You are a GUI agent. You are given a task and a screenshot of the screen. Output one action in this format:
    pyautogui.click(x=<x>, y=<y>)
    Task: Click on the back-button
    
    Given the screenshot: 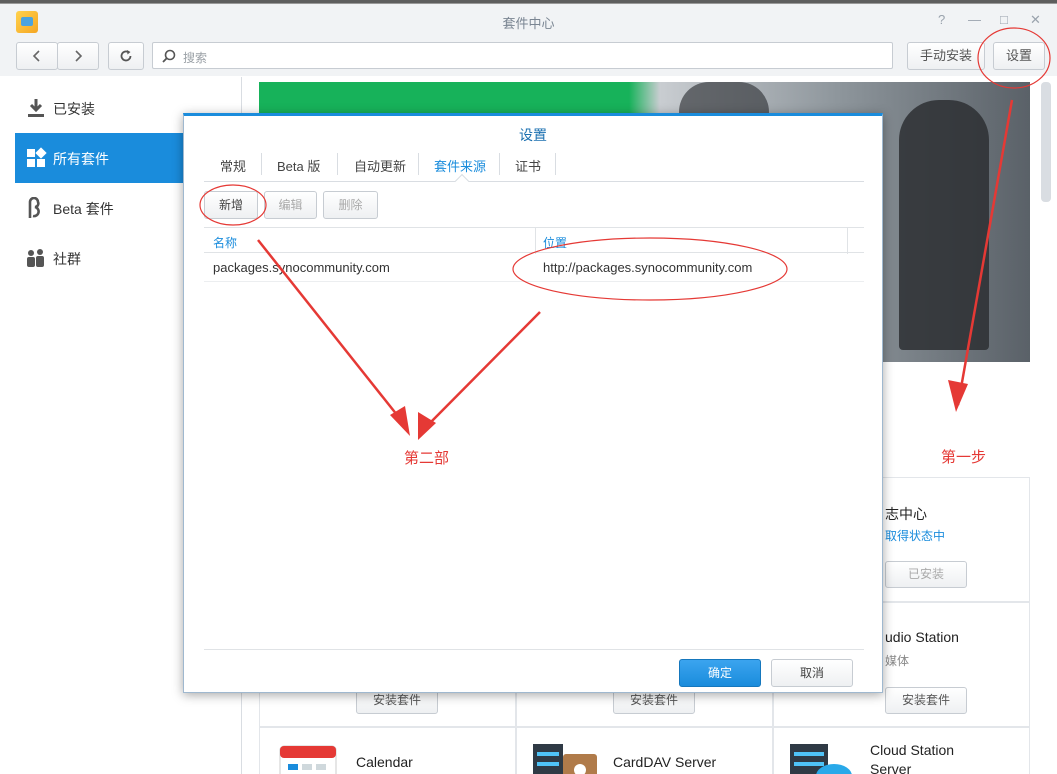 What is the action you would take?
    pyautogui.click(x=37, y=56)
    